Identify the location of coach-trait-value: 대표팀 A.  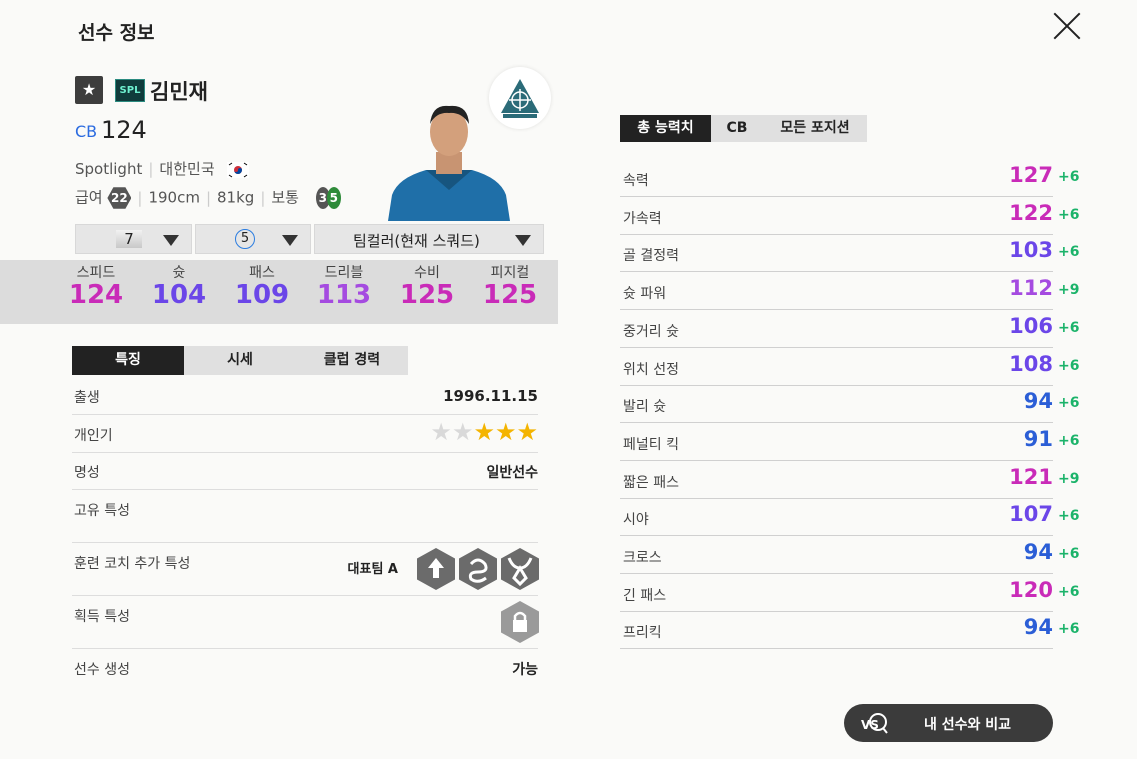
(372, 569).